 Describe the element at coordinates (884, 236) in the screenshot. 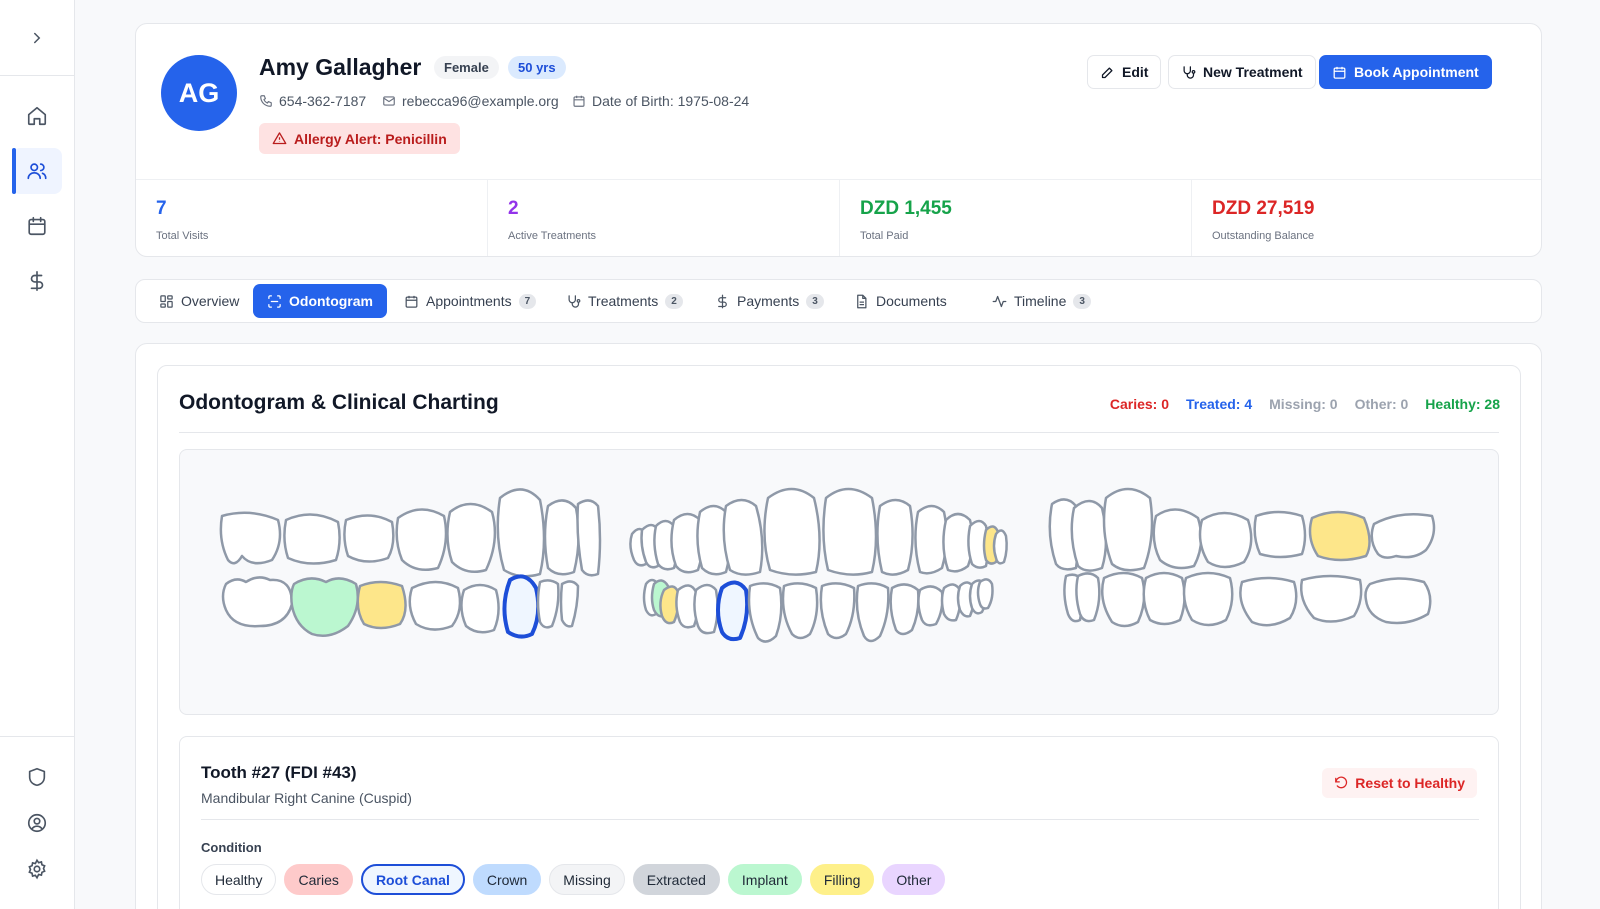

I see `stat-label: Total Paid` at that location.